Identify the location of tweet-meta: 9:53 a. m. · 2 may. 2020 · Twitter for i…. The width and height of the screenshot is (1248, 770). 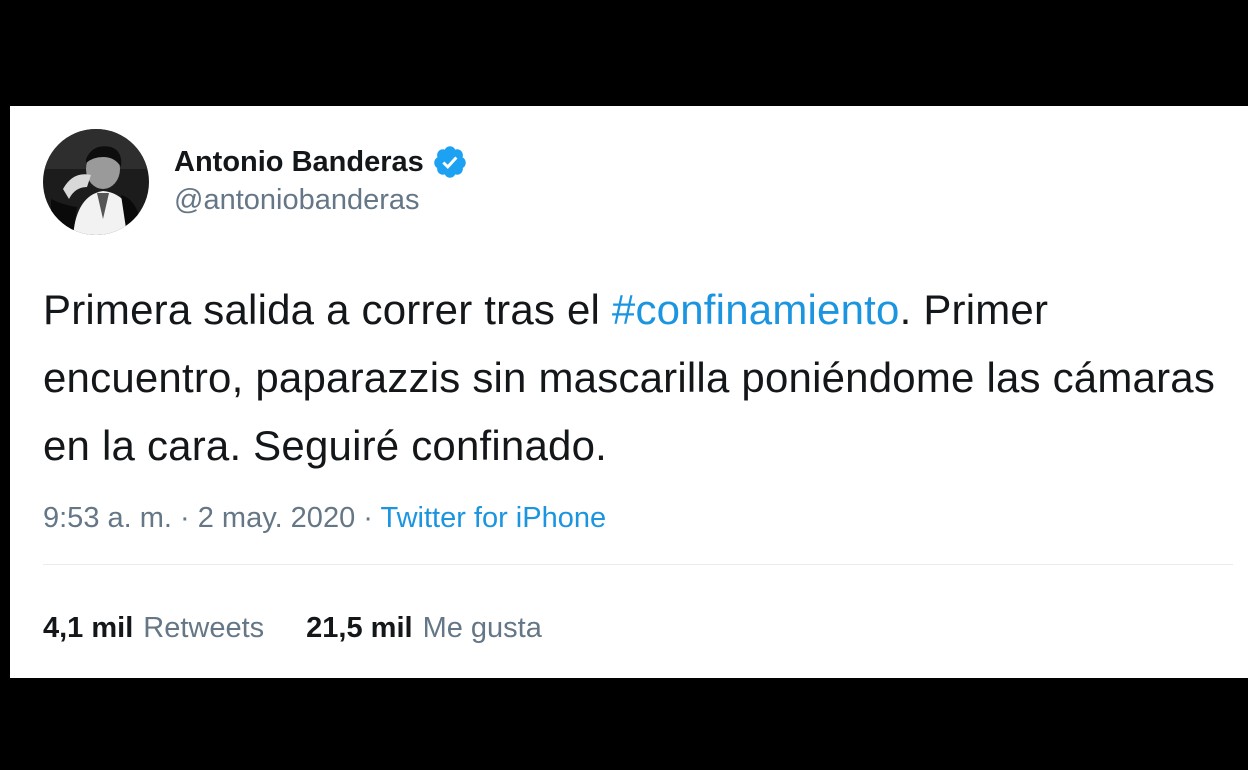
(324, 518).